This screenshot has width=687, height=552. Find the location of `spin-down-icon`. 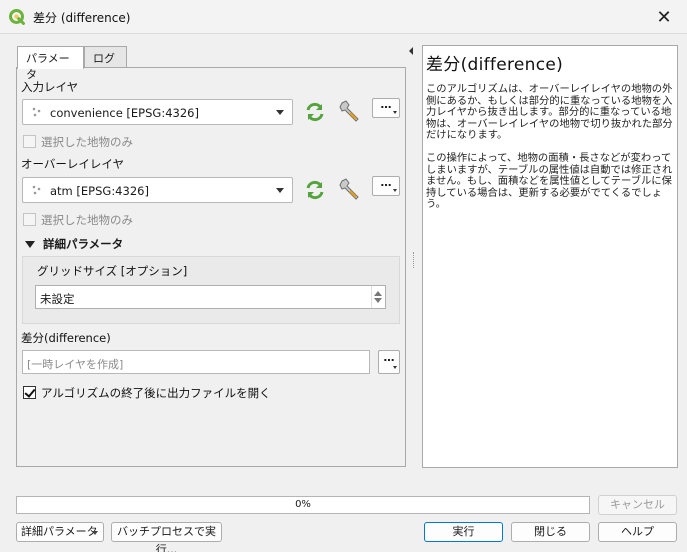

spin-down-icon is located at coordinates (378, 300).